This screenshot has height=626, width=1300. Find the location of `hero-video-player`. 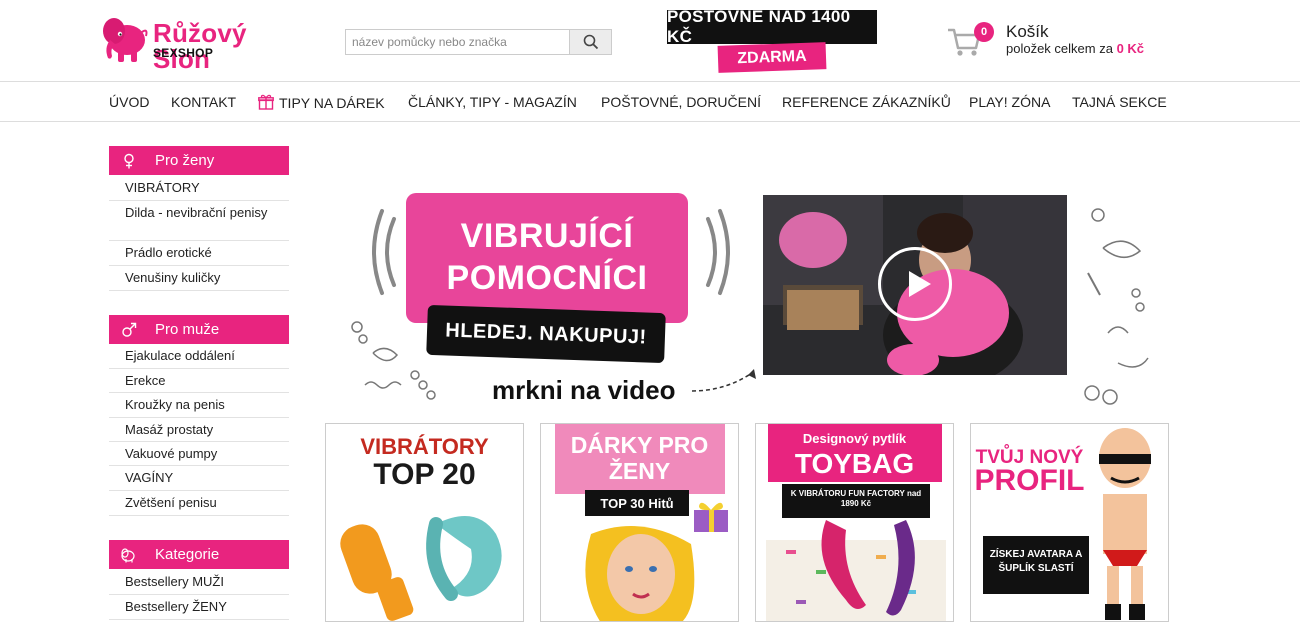

hero-video-player is located at coordinates (915, 285).